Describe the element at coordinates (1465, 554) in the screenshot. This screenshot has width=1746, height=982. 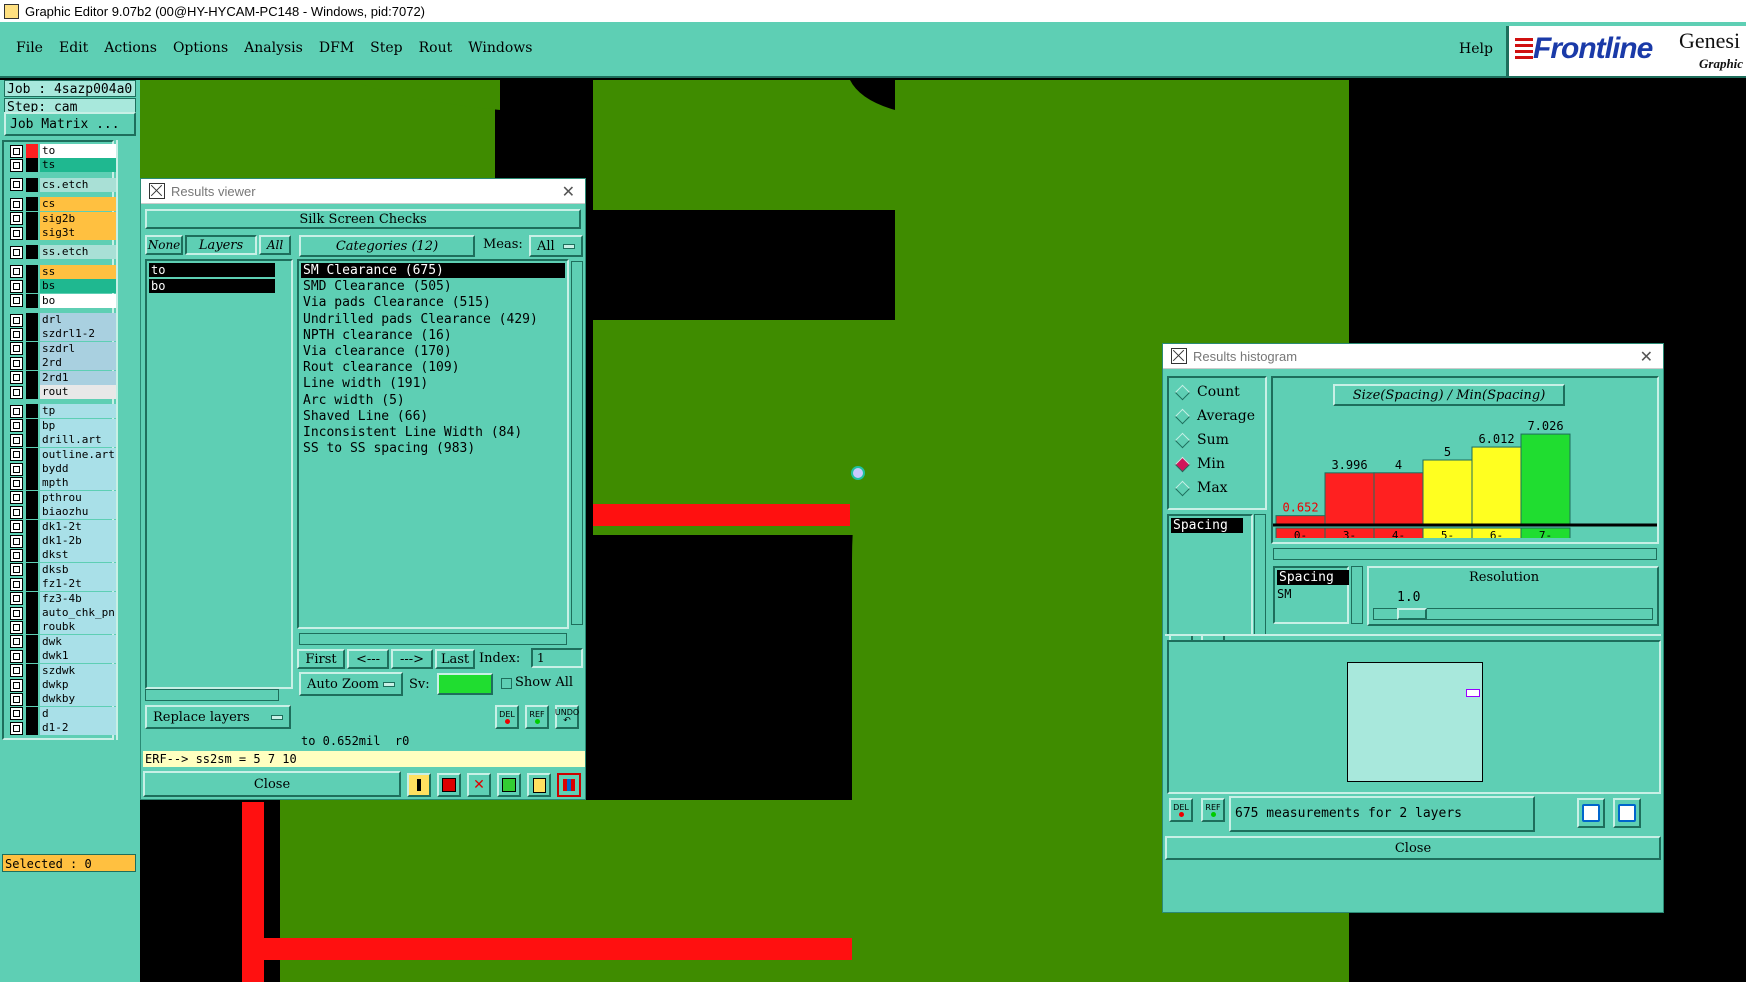
I see `chart-hscroll` at that location.